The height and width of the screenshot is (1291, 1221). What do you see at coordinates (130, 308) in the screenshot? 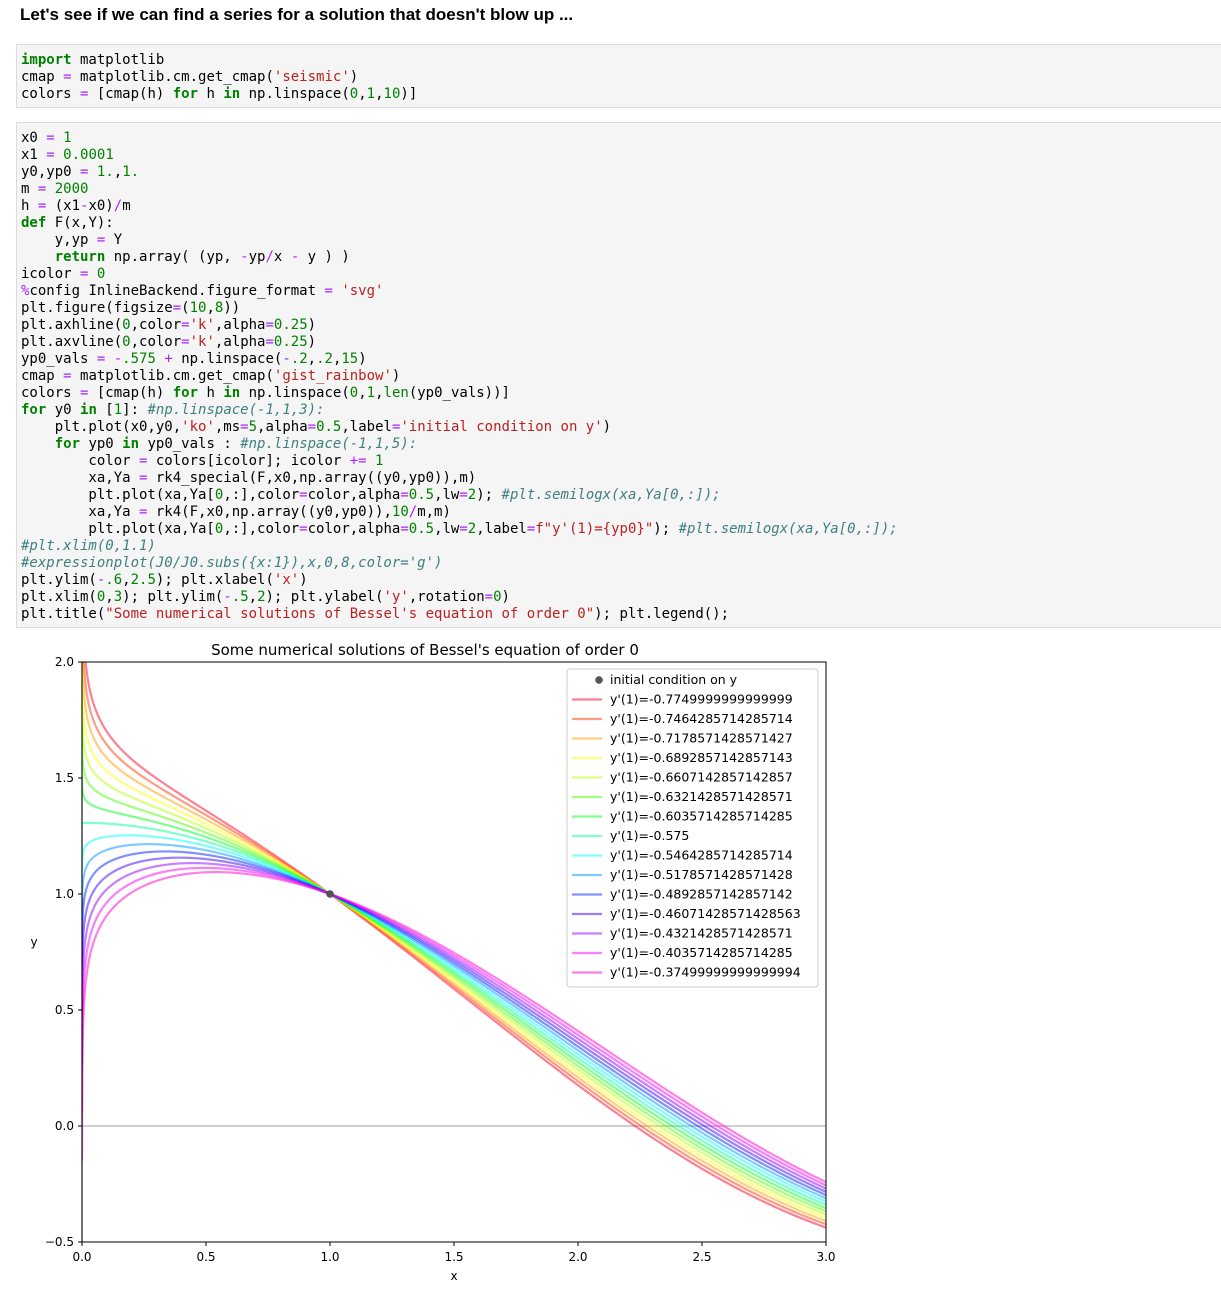
I see `code-line: plt.figure(figsize=(10,8))` at bounding box center [130, 308].